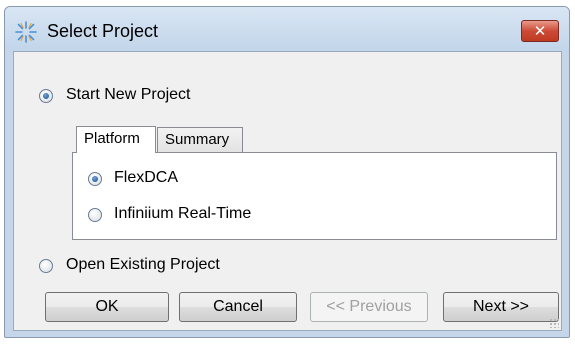 The width and height of the screenshot is (575, 344). What do you see at coordinates (103, 31) in the screenshot?
I see `window-title: Select Project` at bounding box center [103, 31].